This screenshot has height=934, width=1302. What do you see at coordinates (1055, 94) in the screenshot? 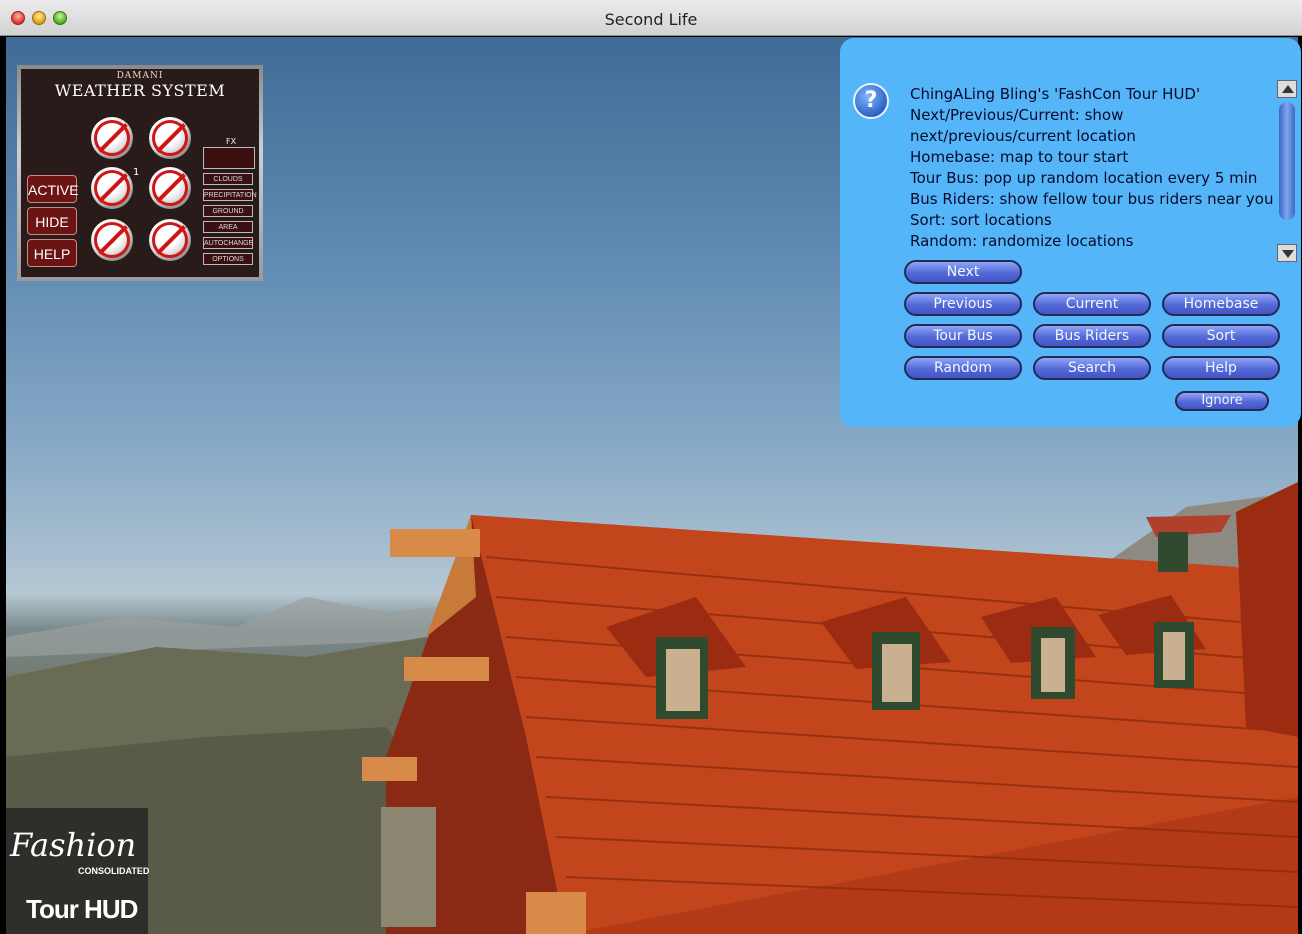
I see `dialog-line: ChingALing Bling's 'FashCon Tour HUD'` at bounding box center [1055, 94].